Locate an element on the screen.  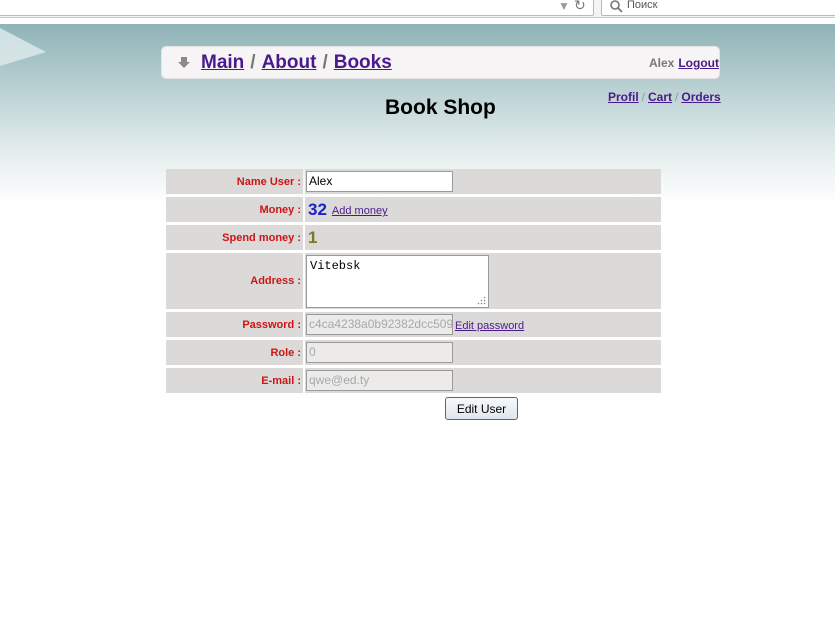
email-label: E-mail : is located at coordinates (234, 380).